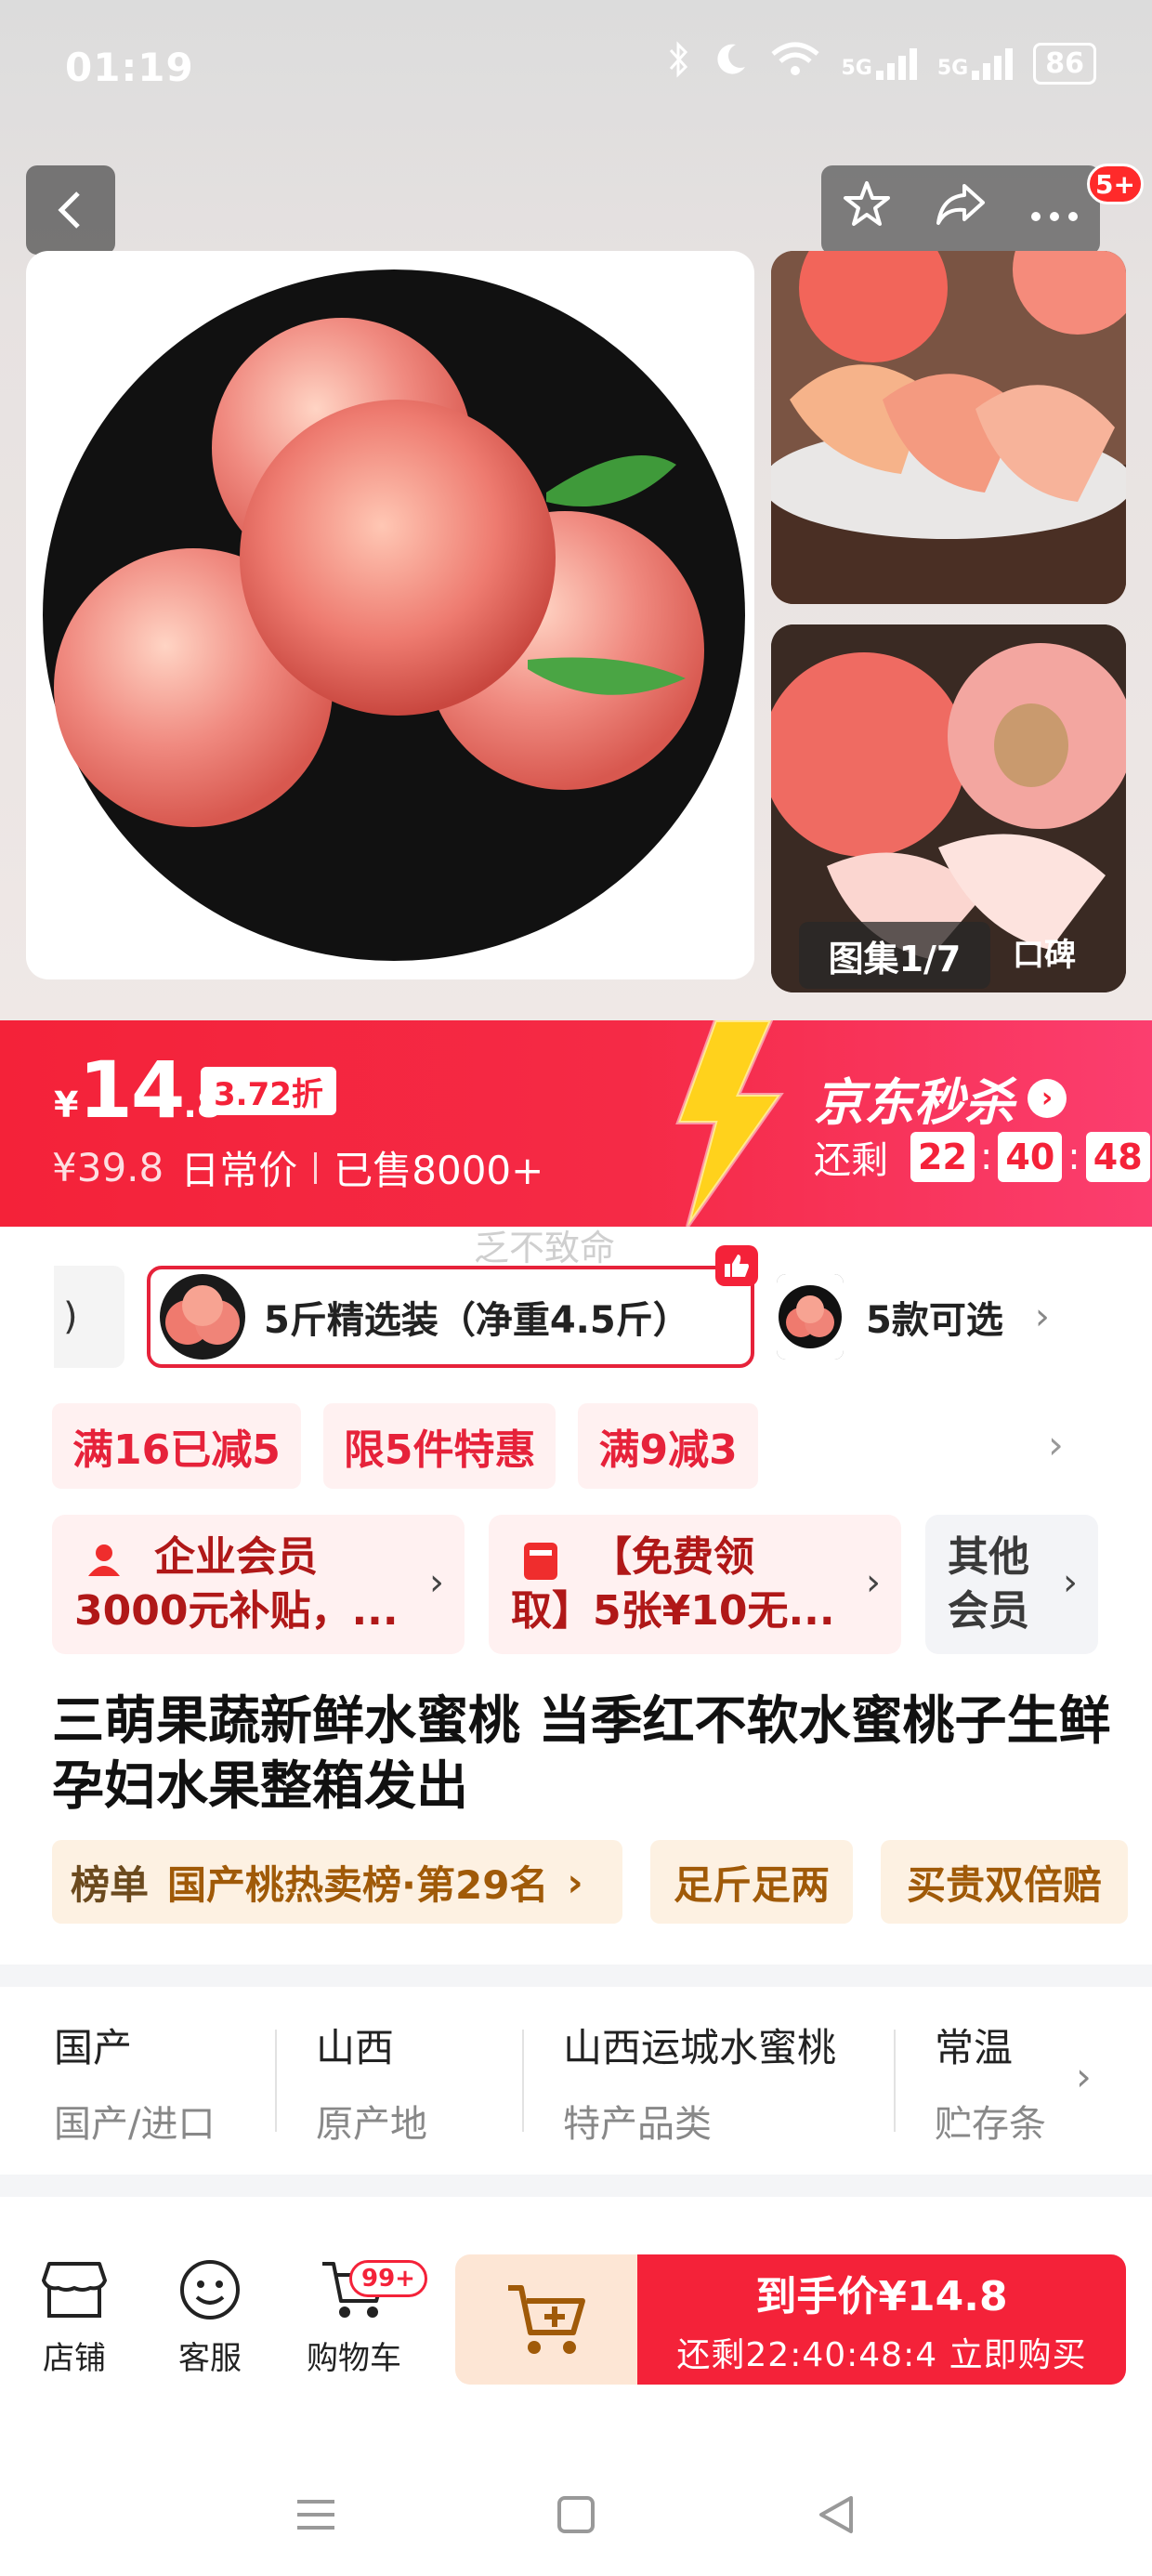 This screenshot has height=2576, width=1152. I want to click on smile-icon, so click(210, 2289).